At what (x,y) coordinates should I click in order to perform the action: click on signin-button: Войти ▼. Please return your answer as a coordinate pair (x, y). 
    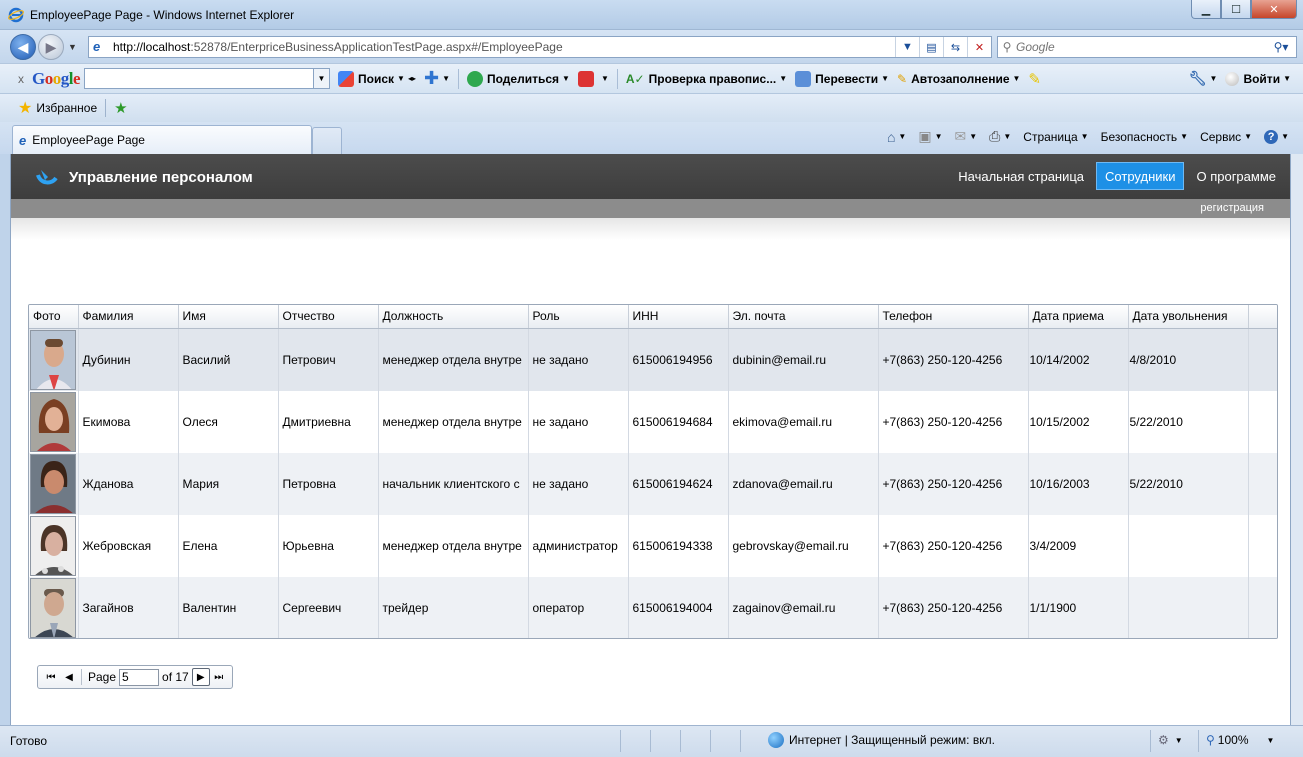
    Looking at the image, I should click on (1258, 78).